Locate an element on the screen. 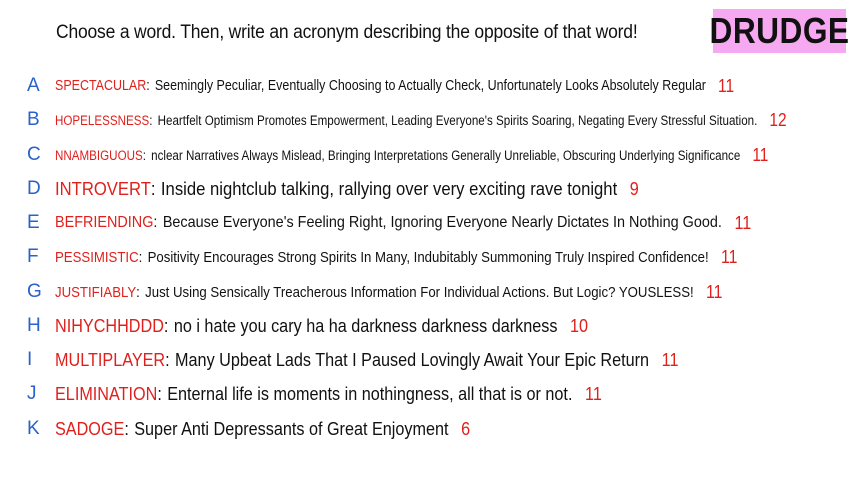  item-word: NNAMBIGUOUS is located at coordinates (99, 155).